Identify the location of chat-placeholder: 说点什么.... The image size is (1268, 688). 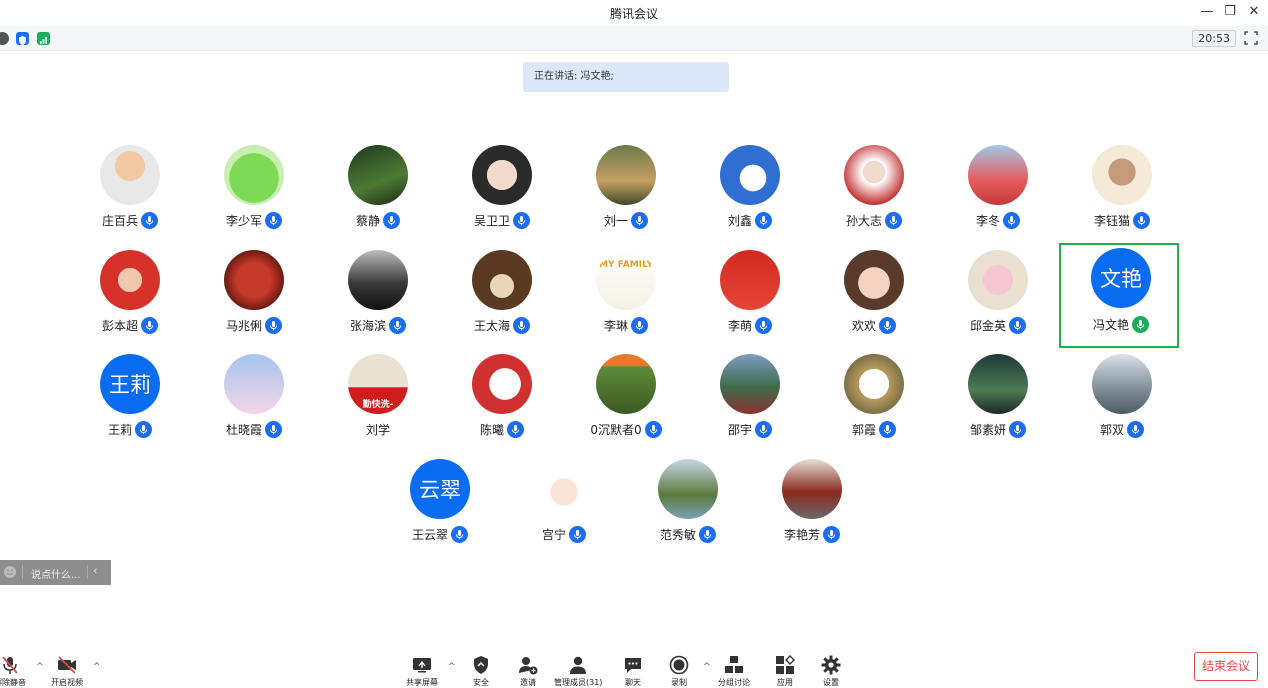
(56, 575).